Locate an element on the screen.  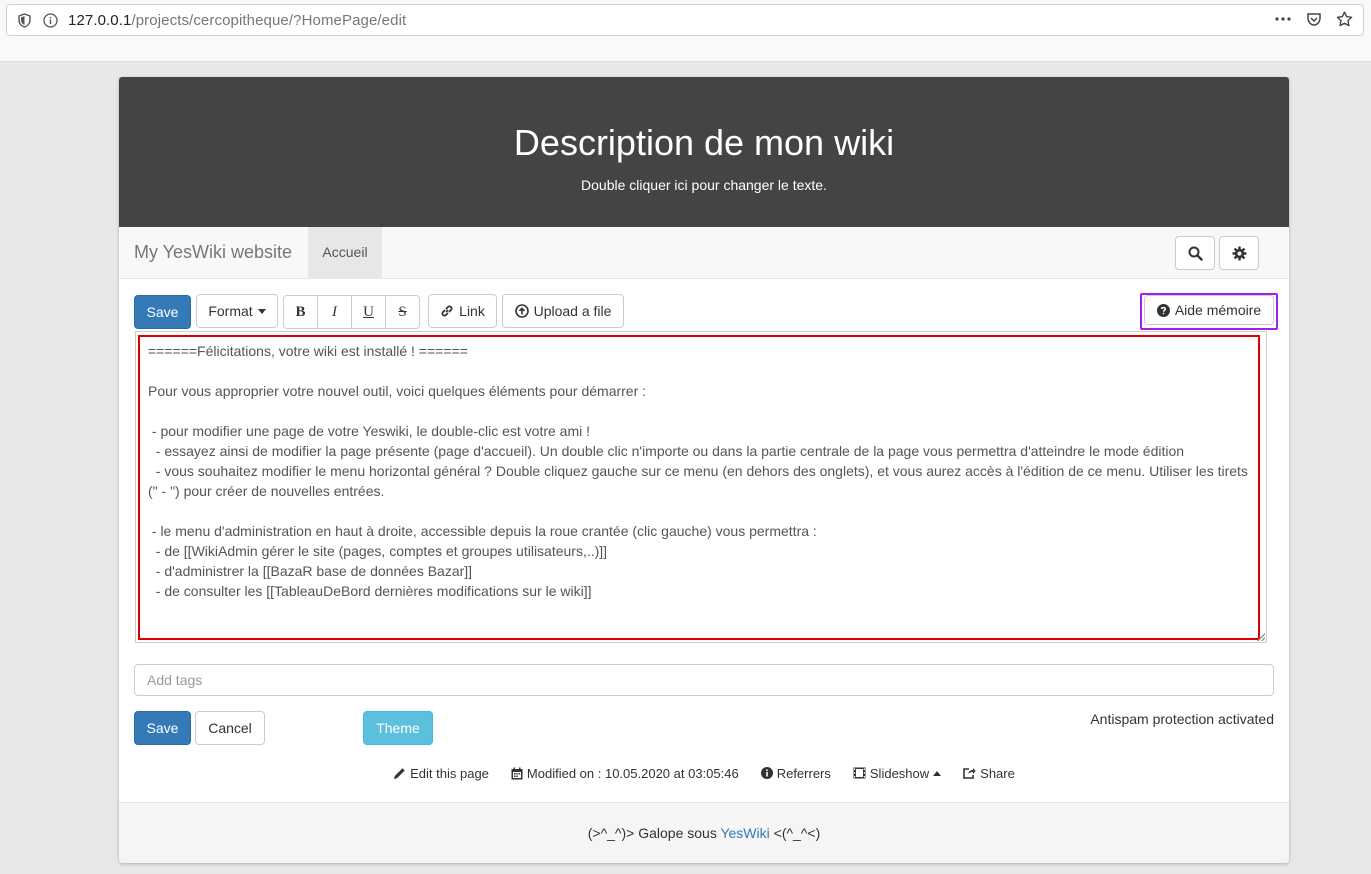
more-actions-icon is located at coordinates (1283, 19).